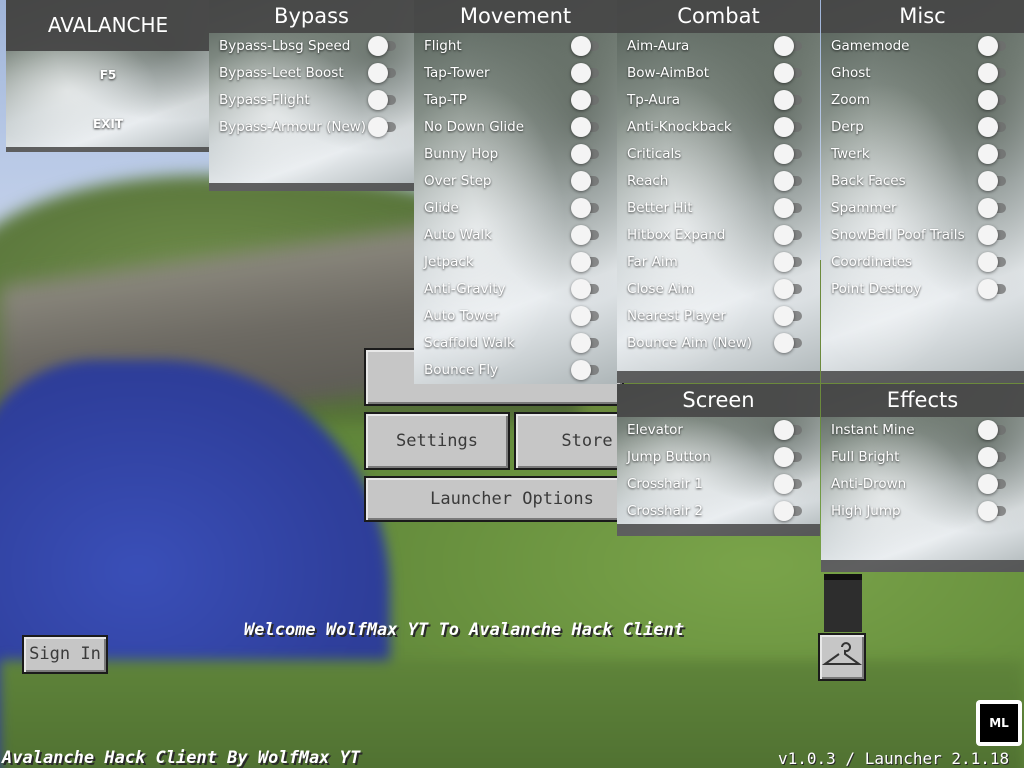 Image resolution: width=1024 pixels, height=768 pixels. What do you see at coordinates (515, 261) in the screenshot?
I see `module-row: Jetpack` at bounding box center [515, 261].